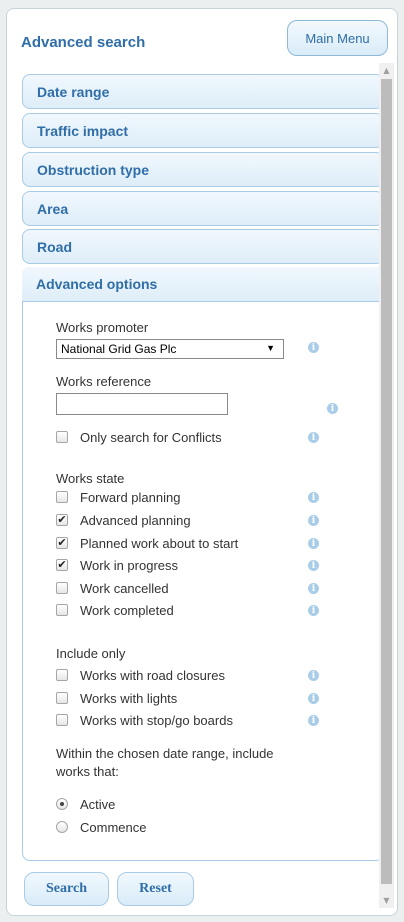 The height and width of the screenshot is (922, 404). What do you see at coordinates (62, 720) in the screenshot?
I see `checkbox-stop-go-boards` at bounding box center [62, 720].